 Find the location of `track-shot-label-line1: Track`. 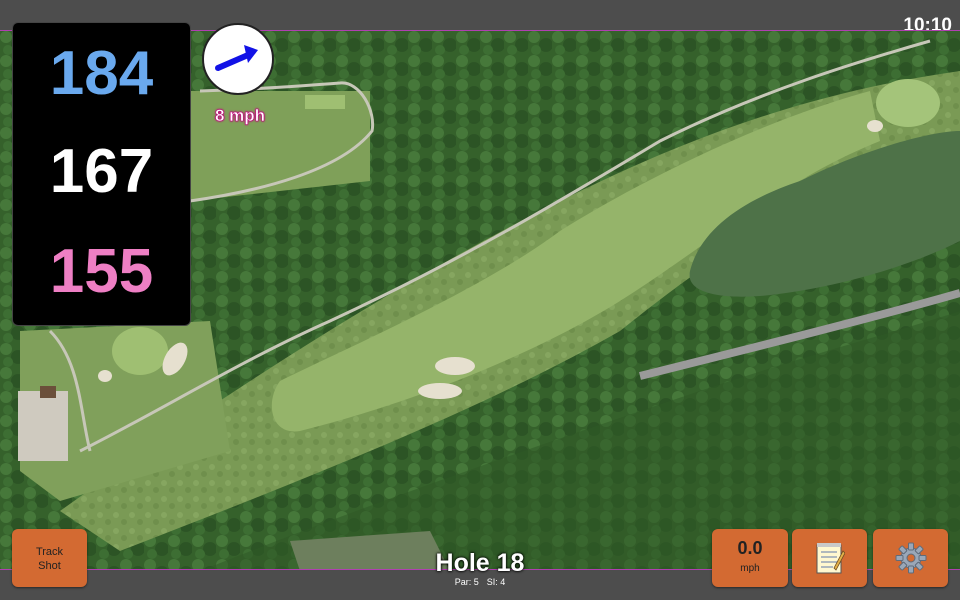

track-shot-label-line1: Track is located at coordinates (49, 552).